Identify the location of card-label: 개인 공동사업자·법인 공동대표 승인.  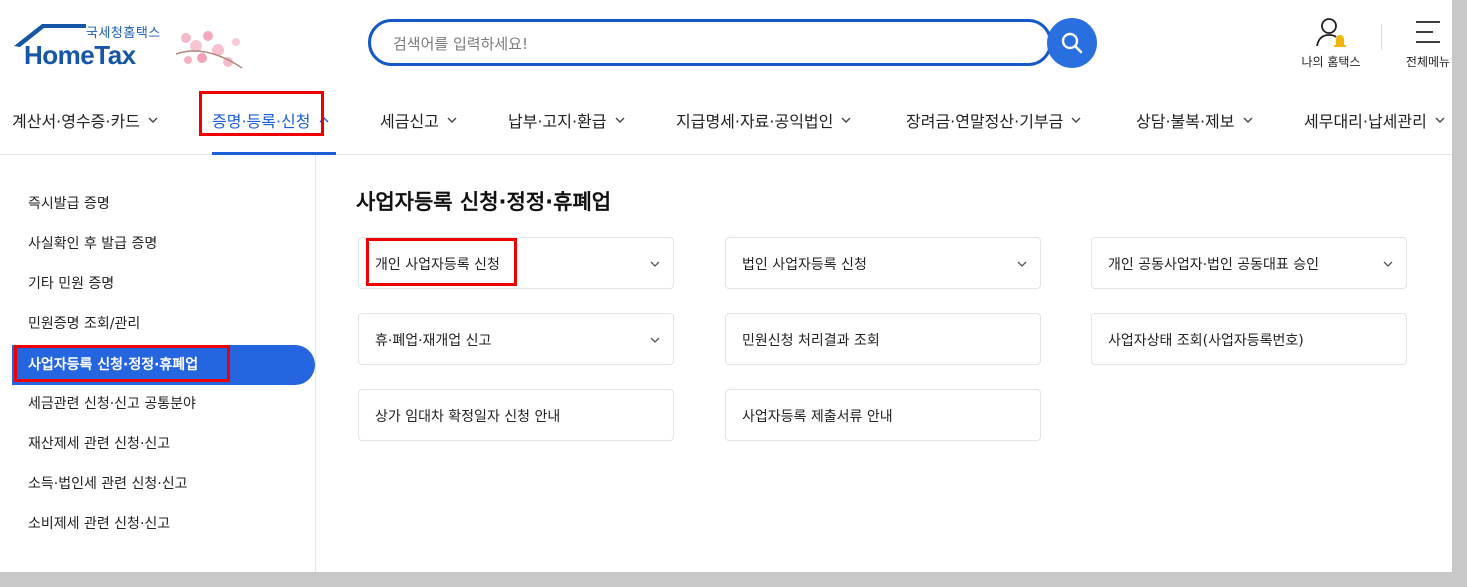
(1213, 265).